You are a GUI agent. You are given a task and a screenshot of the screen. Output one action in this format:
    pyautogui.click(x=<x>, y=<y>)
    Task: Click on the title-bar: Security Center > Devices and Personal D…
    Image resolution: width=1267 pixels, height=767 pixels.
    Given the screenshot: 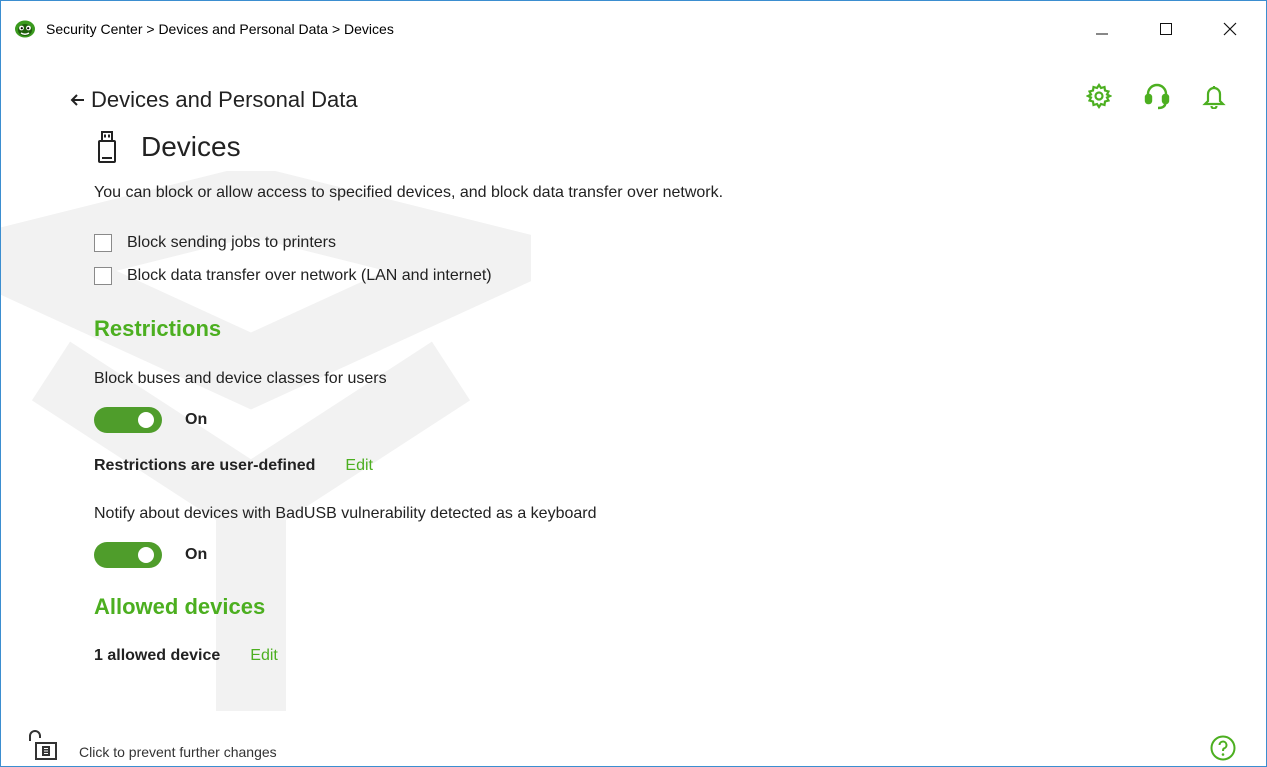 What is the action you would take?
    pyautogui.click(x=633, y=30)
    